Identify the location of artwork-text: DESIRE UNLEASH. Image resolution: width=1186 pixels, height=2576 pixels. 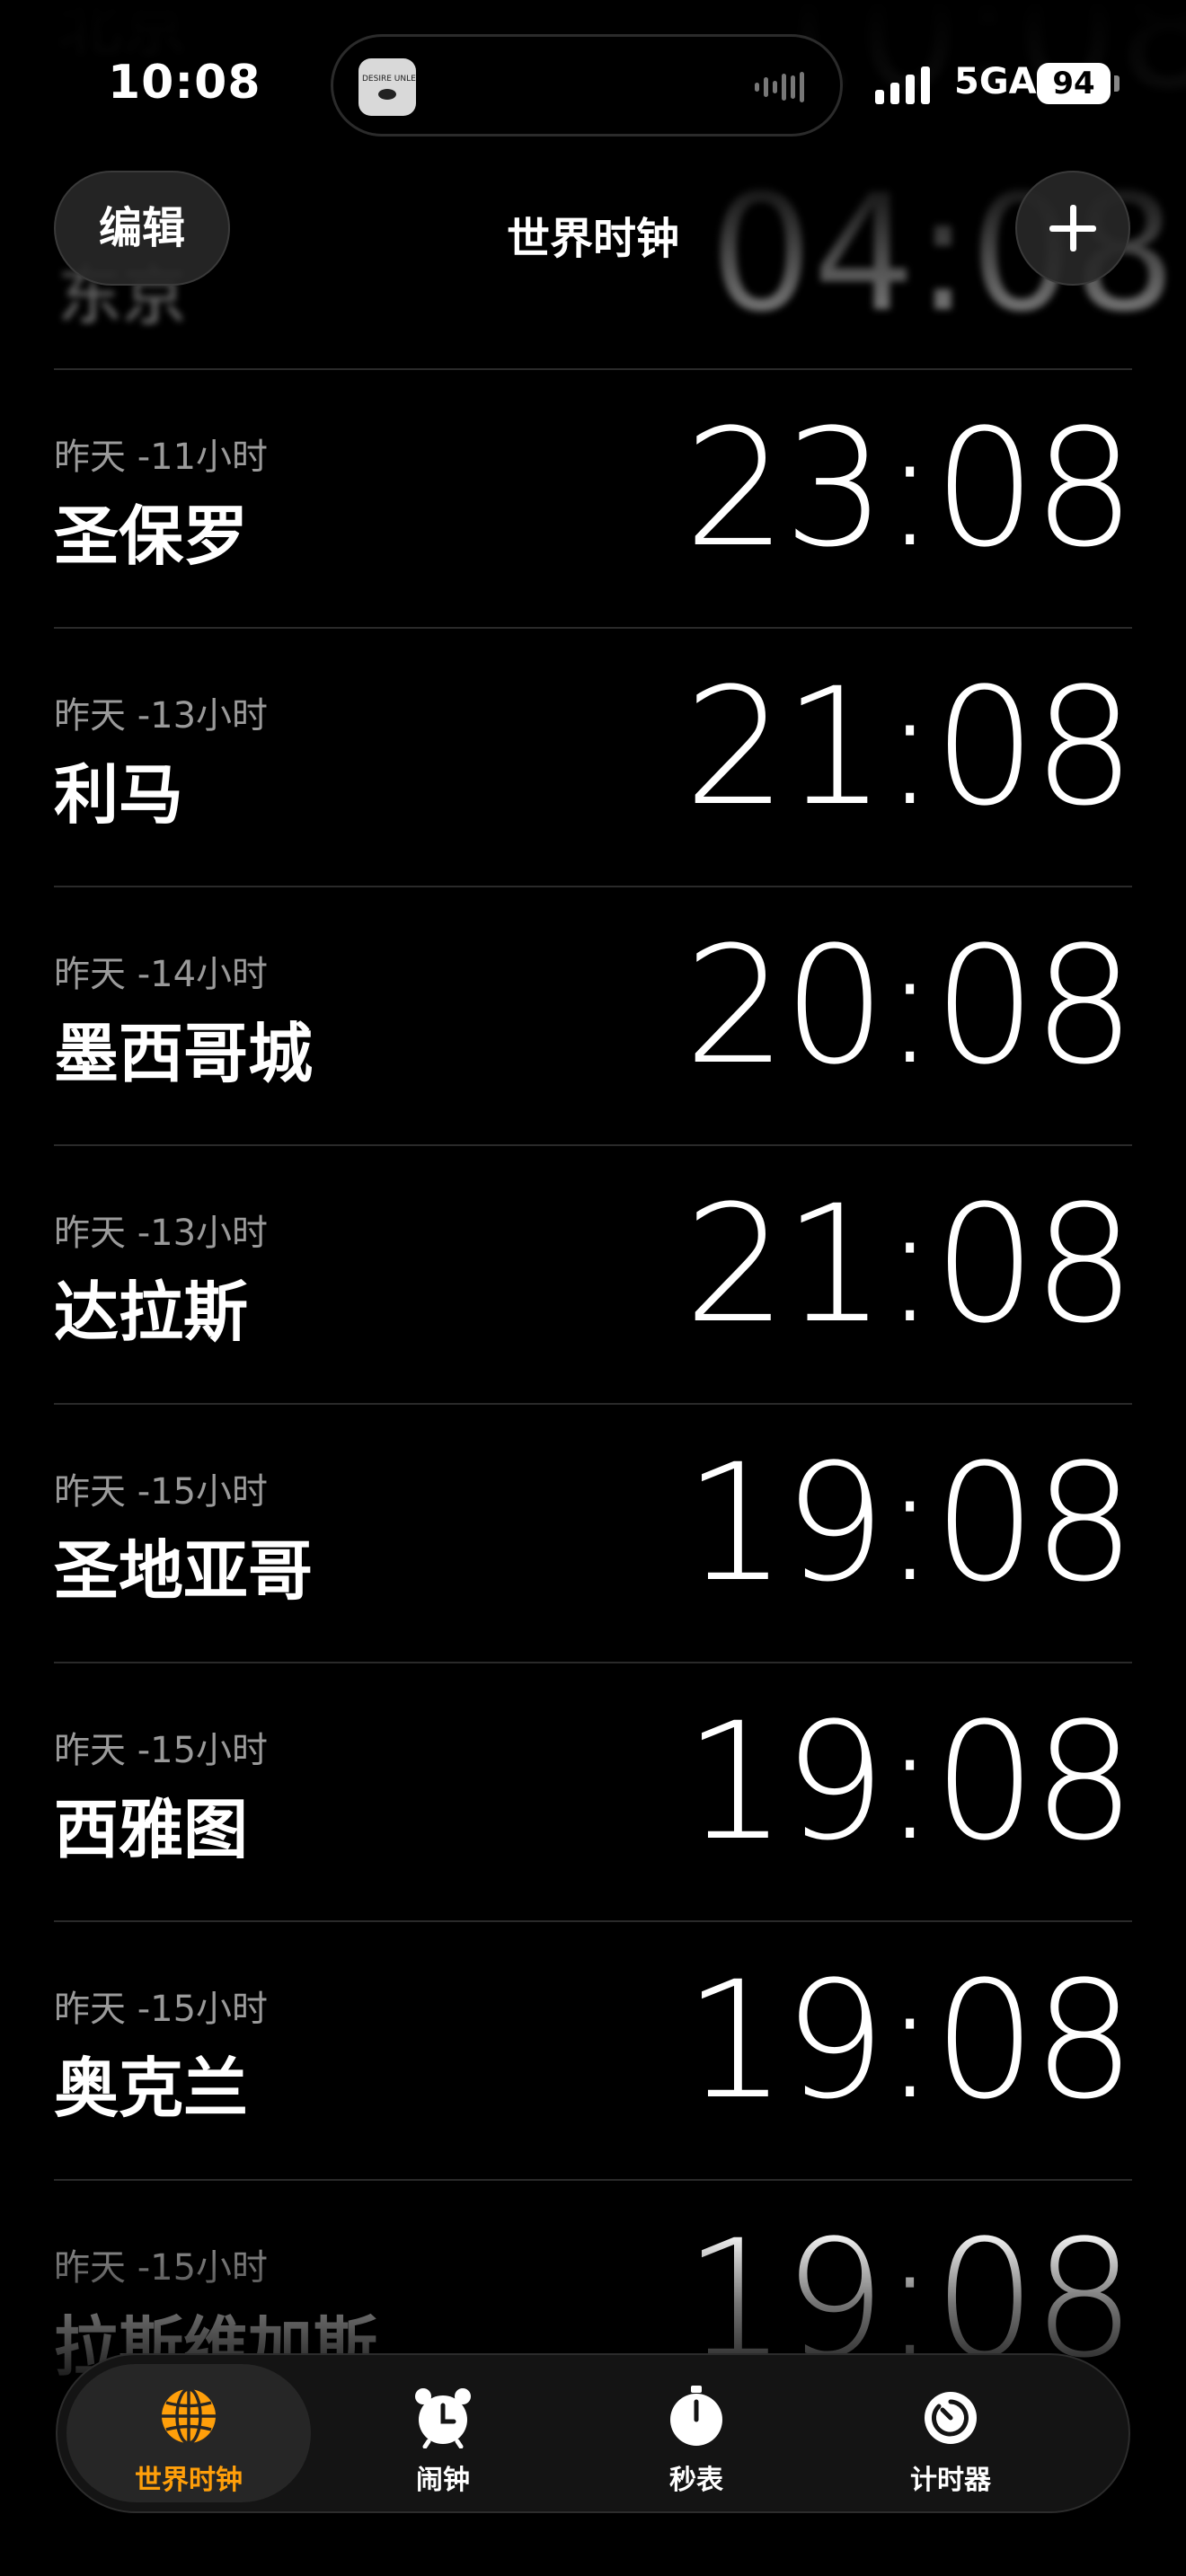
(389, 79).